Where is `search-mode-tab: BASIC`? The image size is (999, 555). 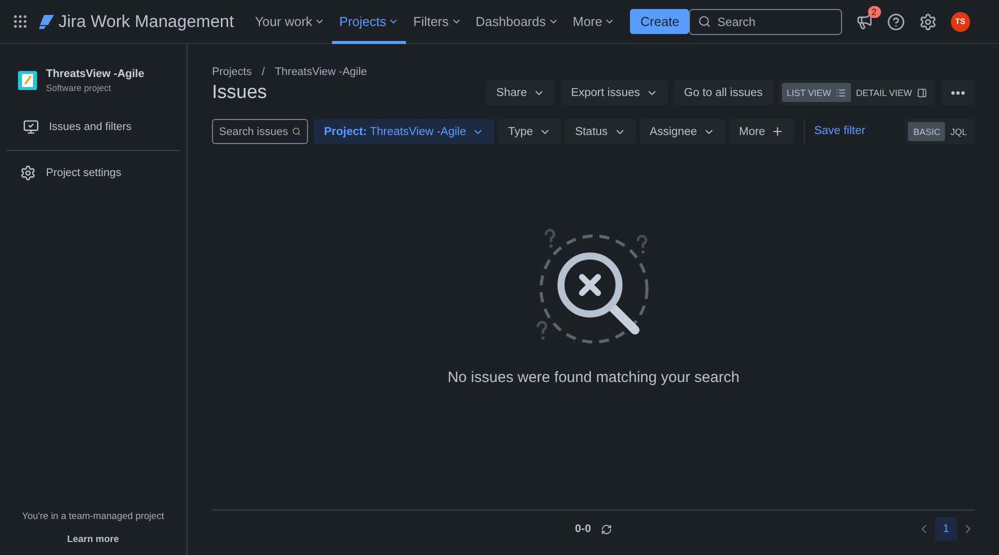
search-mode-tab: BASIC is located at coordinates (927, 131).